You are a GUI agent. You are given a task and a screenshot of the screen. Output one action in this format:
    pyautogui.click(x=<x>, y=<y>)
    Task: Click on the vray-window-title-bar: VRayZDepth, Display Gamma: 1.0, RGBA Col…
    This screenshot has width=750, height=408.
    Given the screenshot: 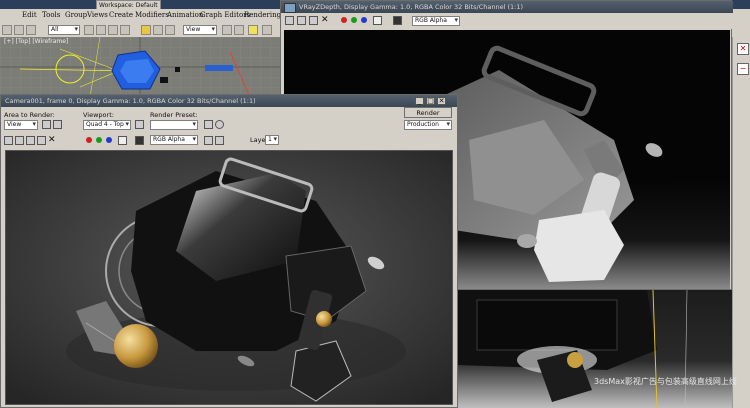 What is the action you would take?
    pyautogui.click(x=507, y=7)
    